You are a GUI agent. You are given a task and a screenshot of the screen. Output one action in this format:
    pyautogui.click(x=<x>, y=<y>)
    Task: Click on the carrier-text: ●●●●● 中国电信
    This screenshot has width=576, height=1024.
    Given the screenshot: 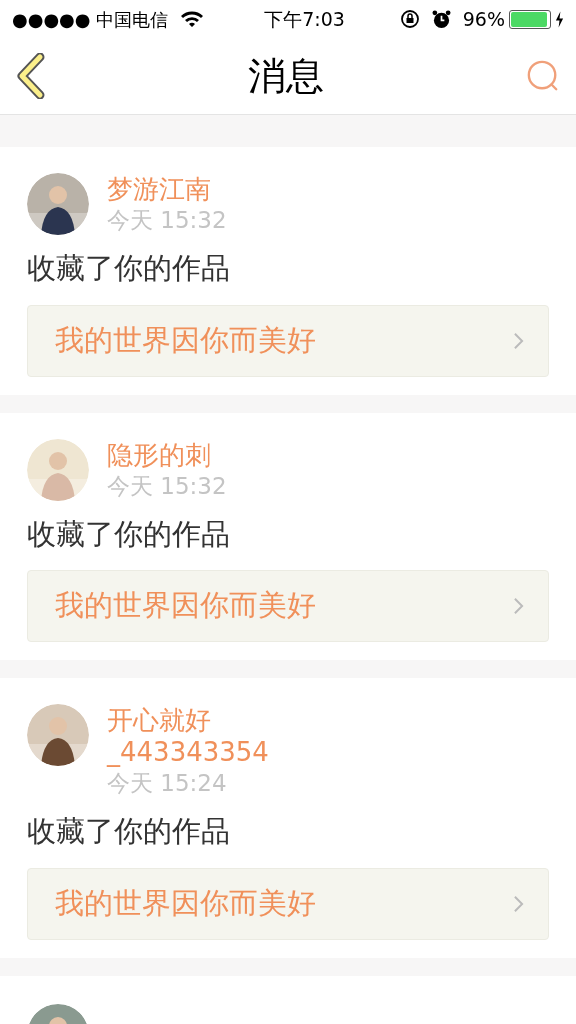 What is the action you would take?
    pyautogui.click(x=90, y=19)
    